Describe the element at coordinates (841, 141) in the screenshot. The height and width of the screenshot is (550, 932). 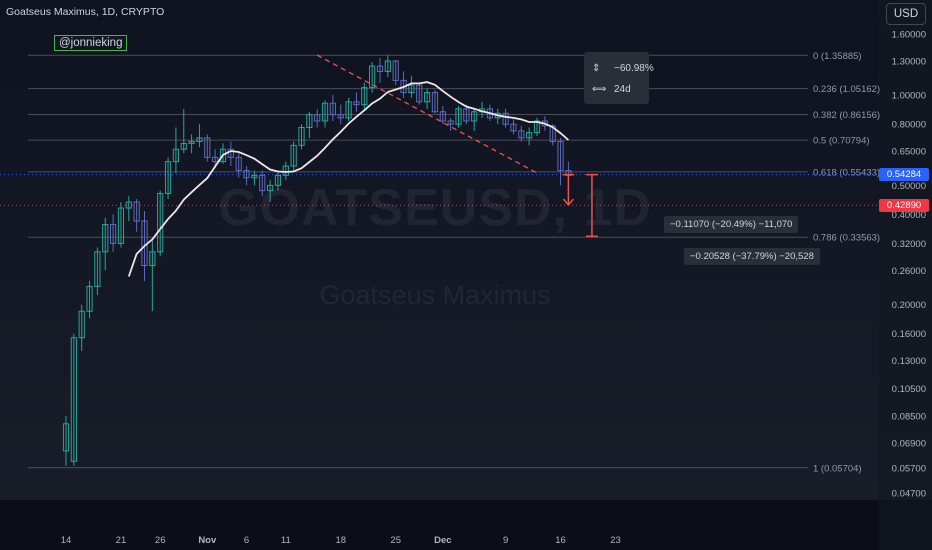
I see `fib-level-label: 0.5 (0.70794)` at that location.